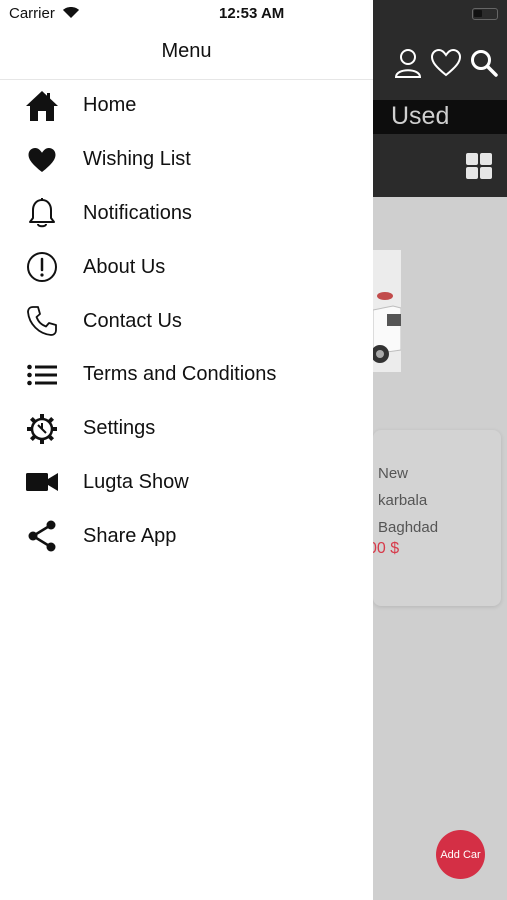 This screenshot has height=900, width=507. What do you see at coordinates (130, 535) in the screenshot?
I see `menu-label: Share App` at bounding box center [130, 535].